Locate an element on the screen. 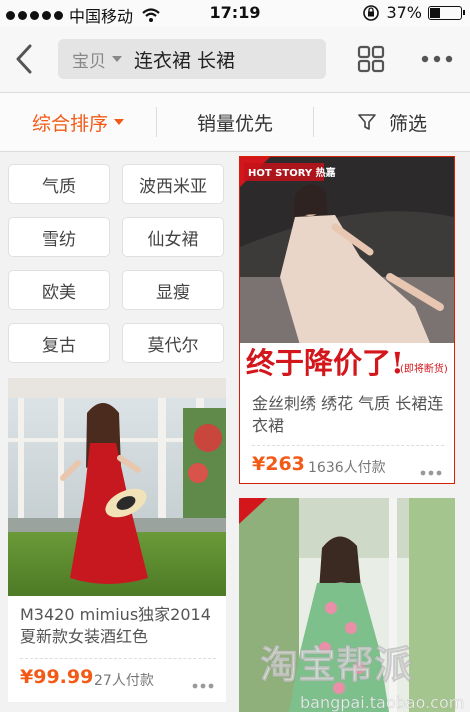  taobao-bangpai-watermark: 淘宝帮派 bangpai.taobao.com is located at coordinates (362, 677).